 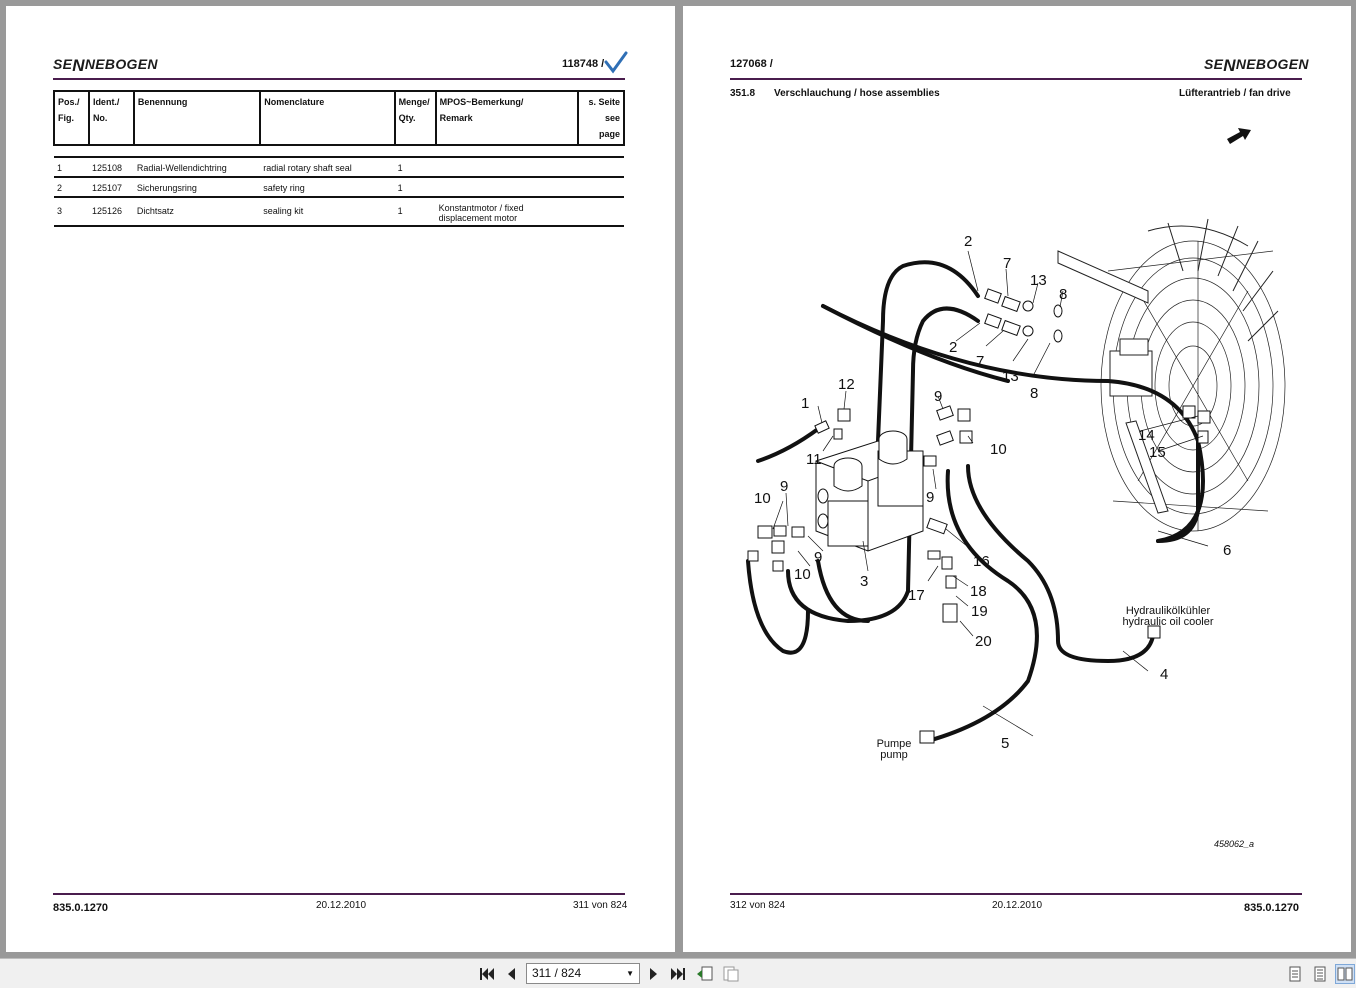 What do you see at coordinates (583, 64) in the screenshot?
I see `doc-id: 118748 /` at bounding box center [583, 64].